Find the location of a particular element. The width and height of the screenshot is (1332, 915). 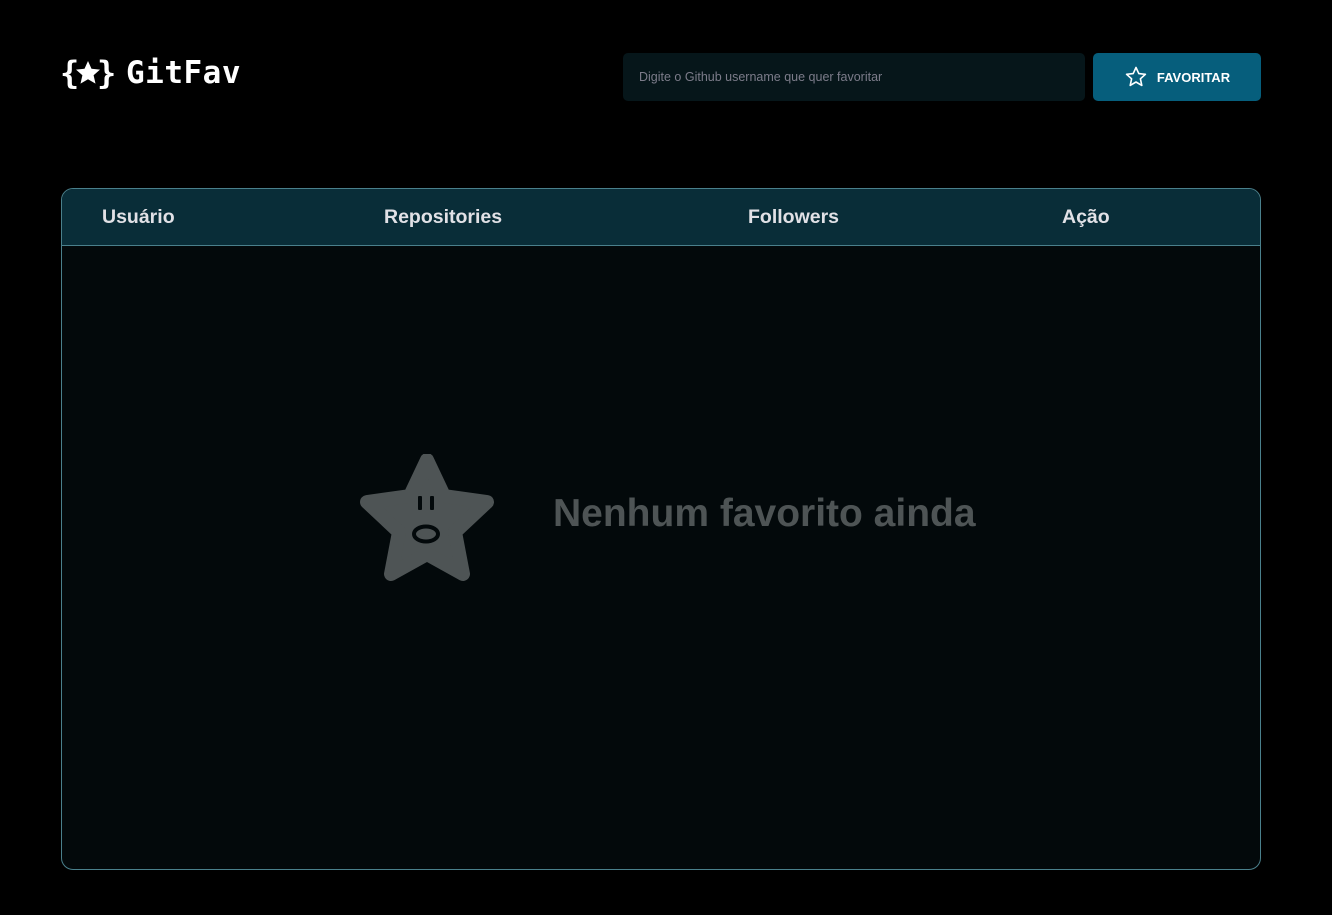

search-input is located at coordinates (854, 77).